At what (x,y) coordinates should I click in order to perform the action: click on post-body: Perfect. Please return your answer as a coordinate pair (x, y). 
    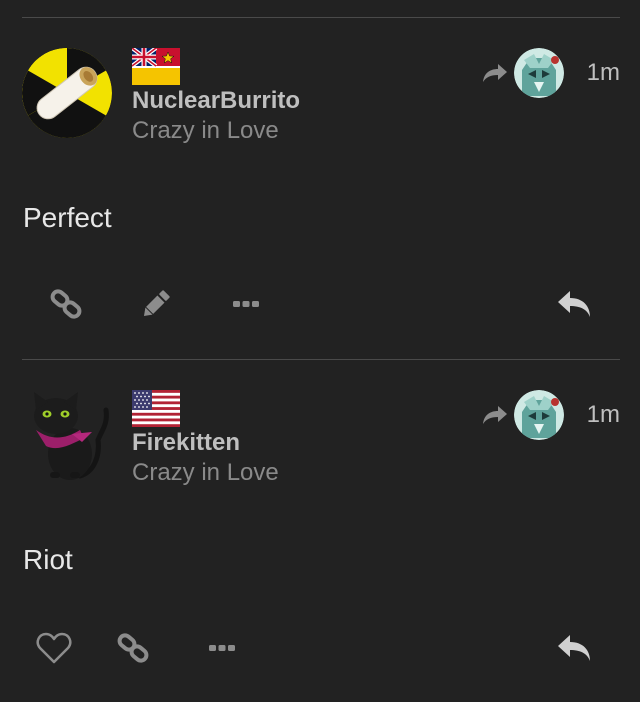
    Looking at the image, I should click on (67, 217).